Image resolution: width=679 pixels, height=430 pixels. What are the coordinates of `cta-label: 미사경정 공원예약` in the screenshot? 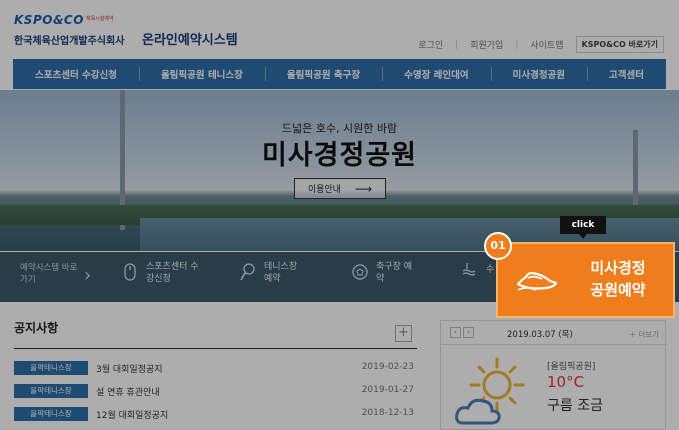 It's located at (618, 279).